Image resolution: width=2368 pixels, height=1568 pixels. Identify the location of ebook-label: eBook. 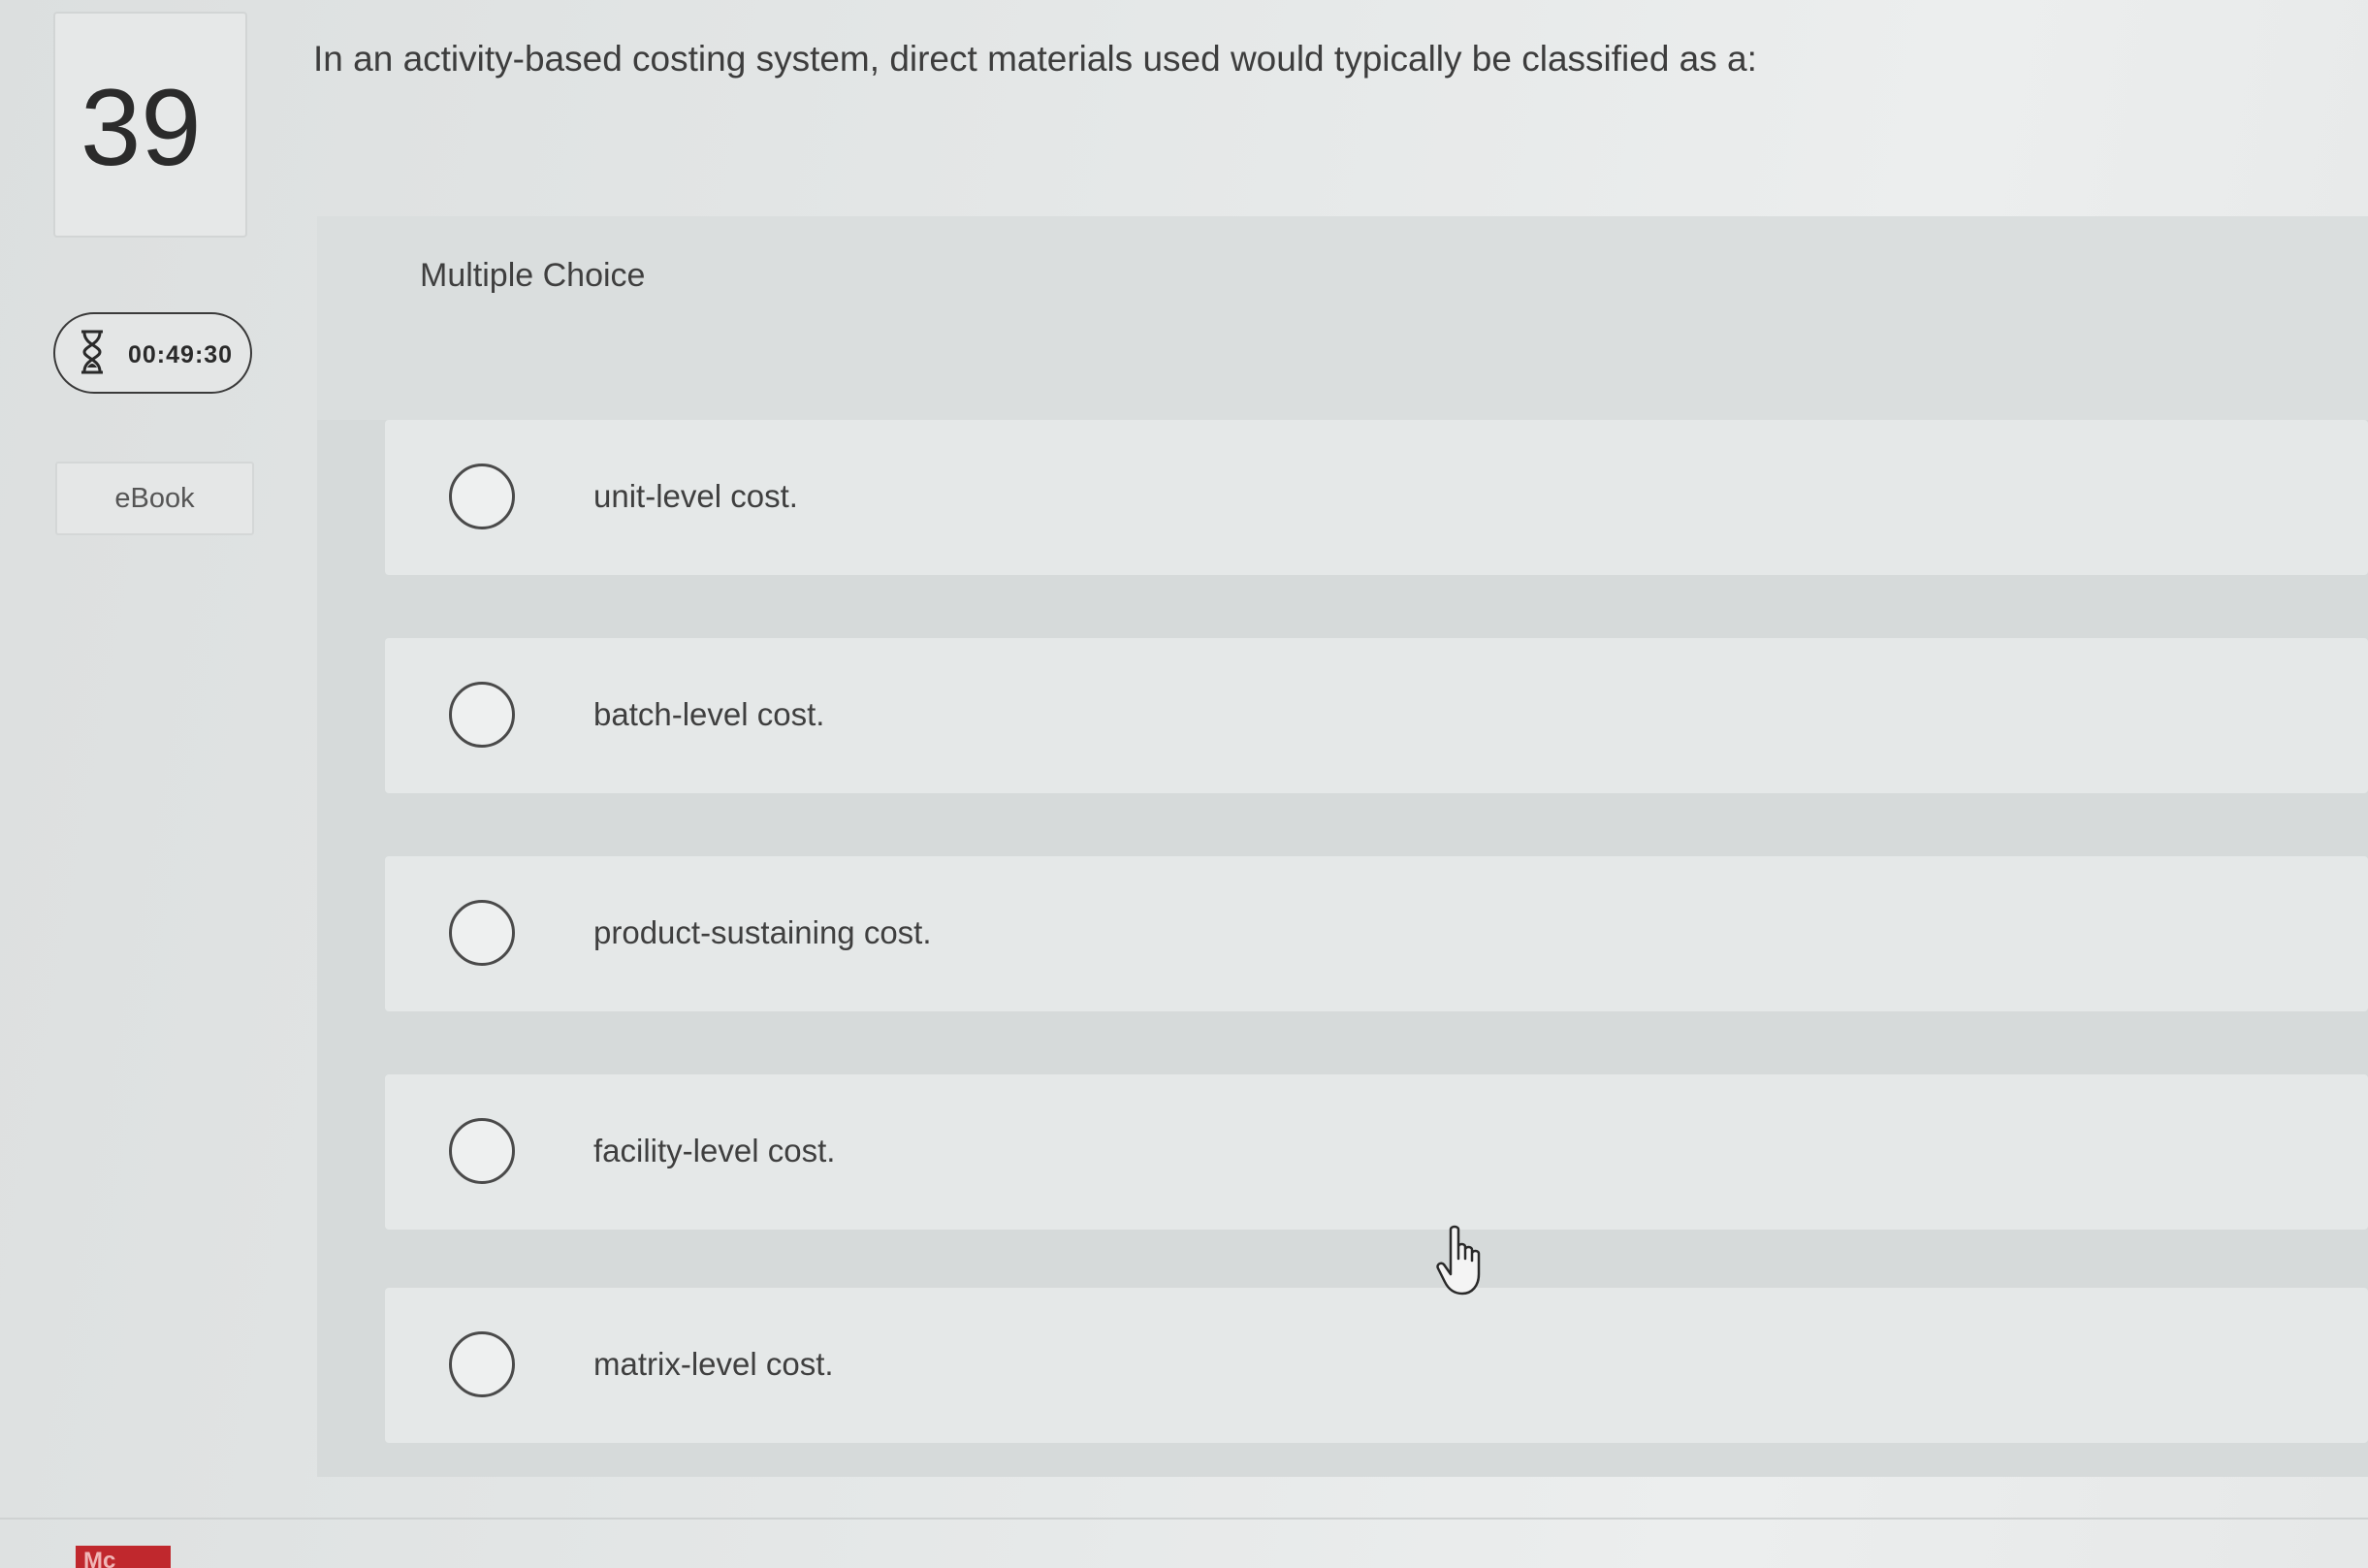
(154, 498).